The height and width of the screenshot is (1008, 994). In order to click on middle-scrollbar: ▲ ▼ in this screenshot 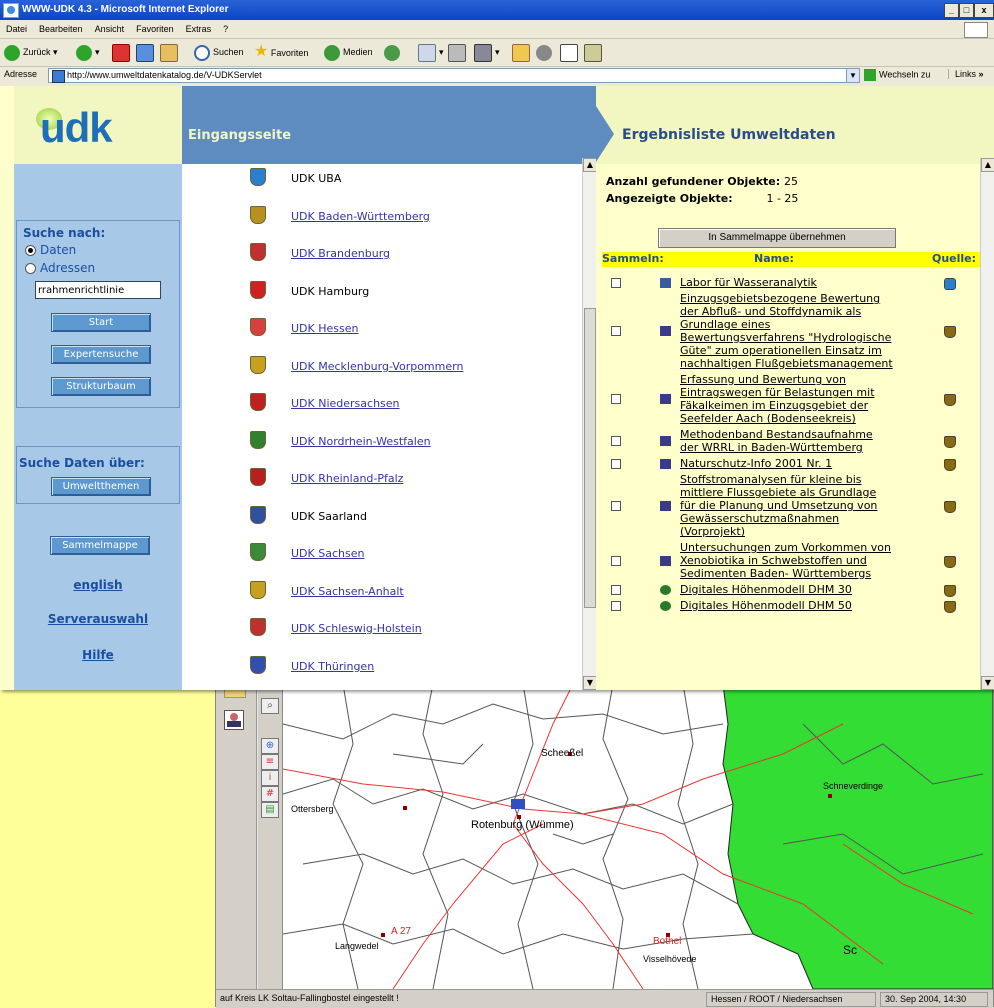, I will do `click(589, 424)`.